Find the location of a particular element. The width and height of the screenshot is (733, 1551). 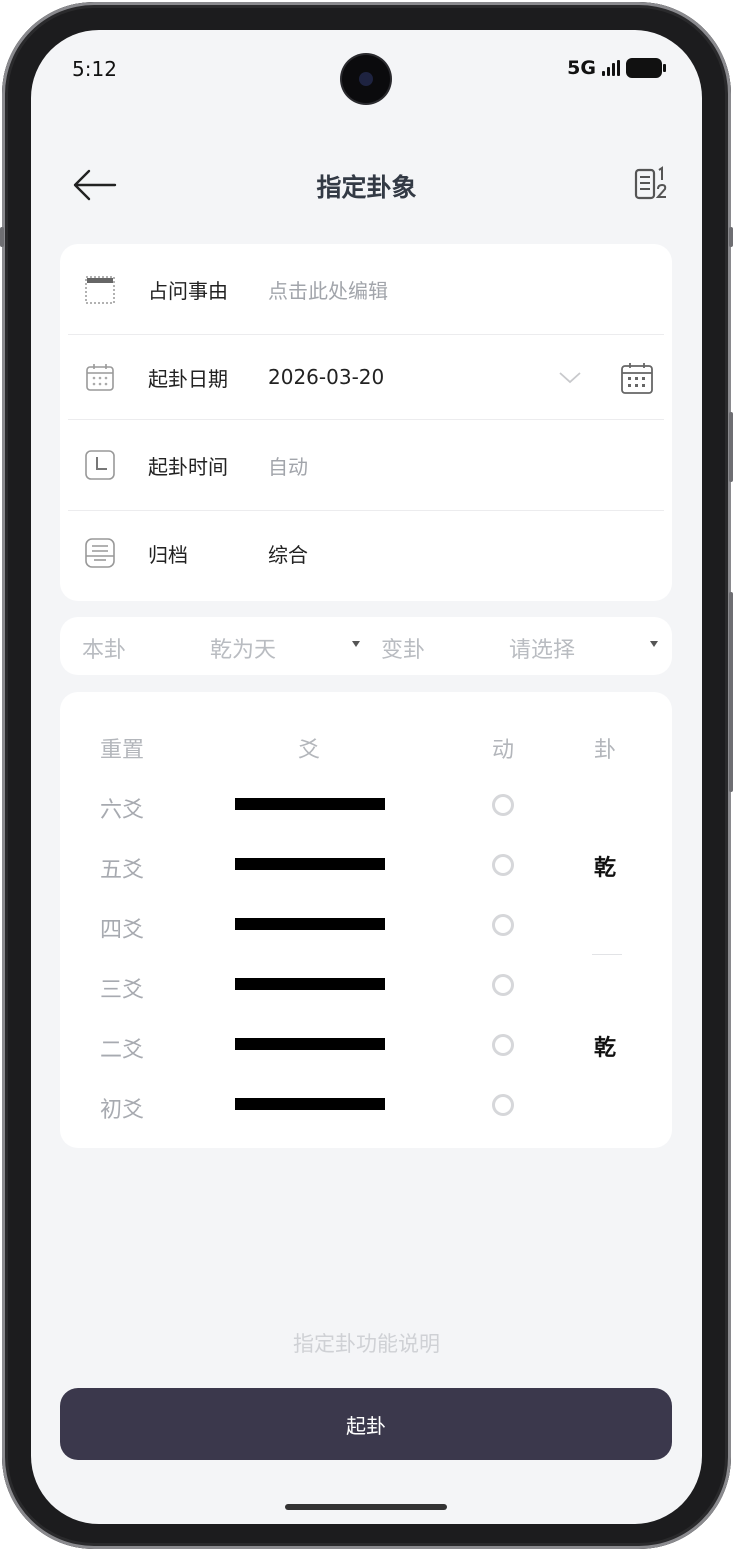

time-label: 起卦时间 is located at coordinates (188, 466).